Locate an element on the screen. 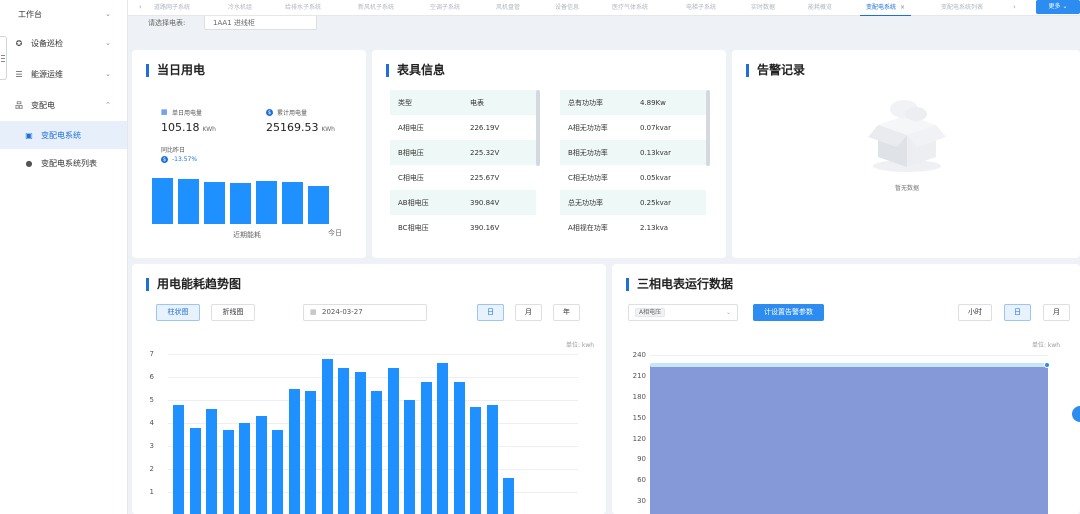 This screenshot has height=514, width=1080. bar-chart-button: 柱状图 is located at coordinates (178, 312).